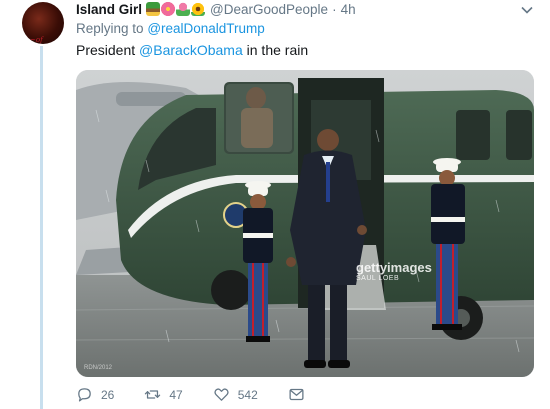  Describe the element at coordinates (206, 28) in the screenshot. I see `replying-to-link: @realDonaldTrump` at that location.